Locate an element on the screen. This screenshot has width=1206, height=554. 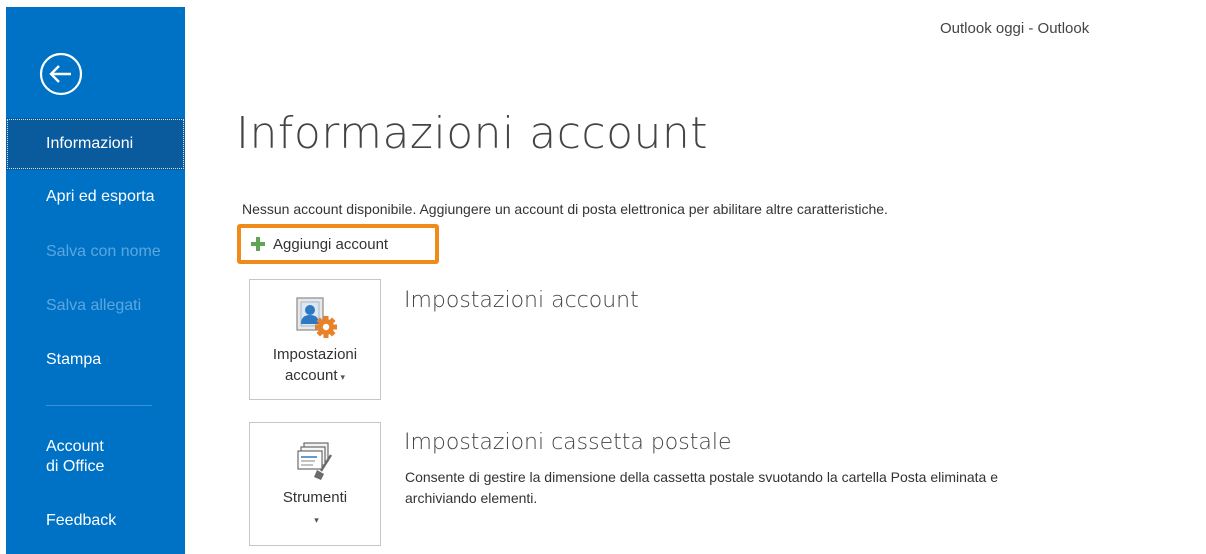
back-button is located at coordinates (61, 74).